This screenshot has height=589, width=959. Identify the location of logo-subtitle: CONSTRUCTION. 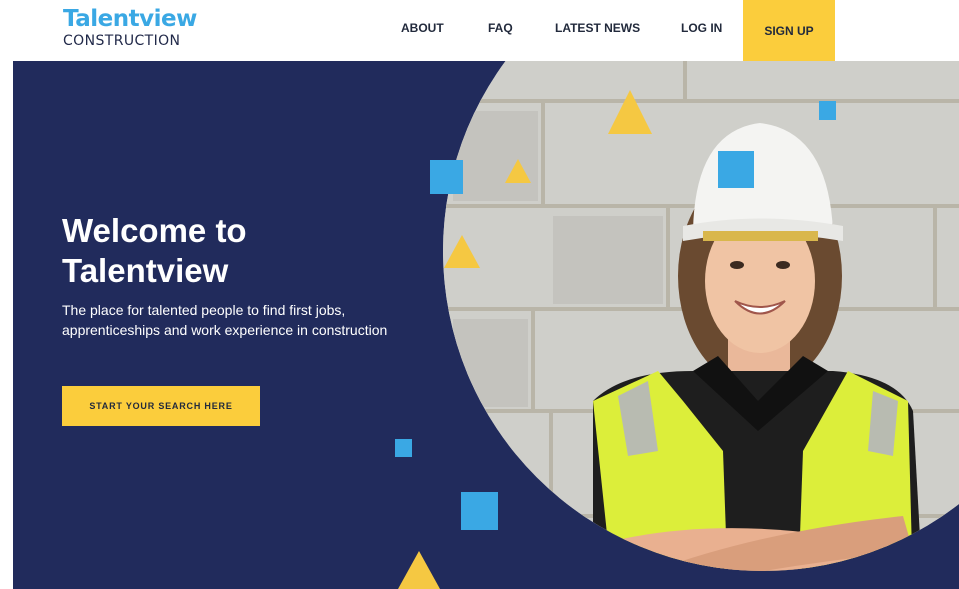
(122, 41).